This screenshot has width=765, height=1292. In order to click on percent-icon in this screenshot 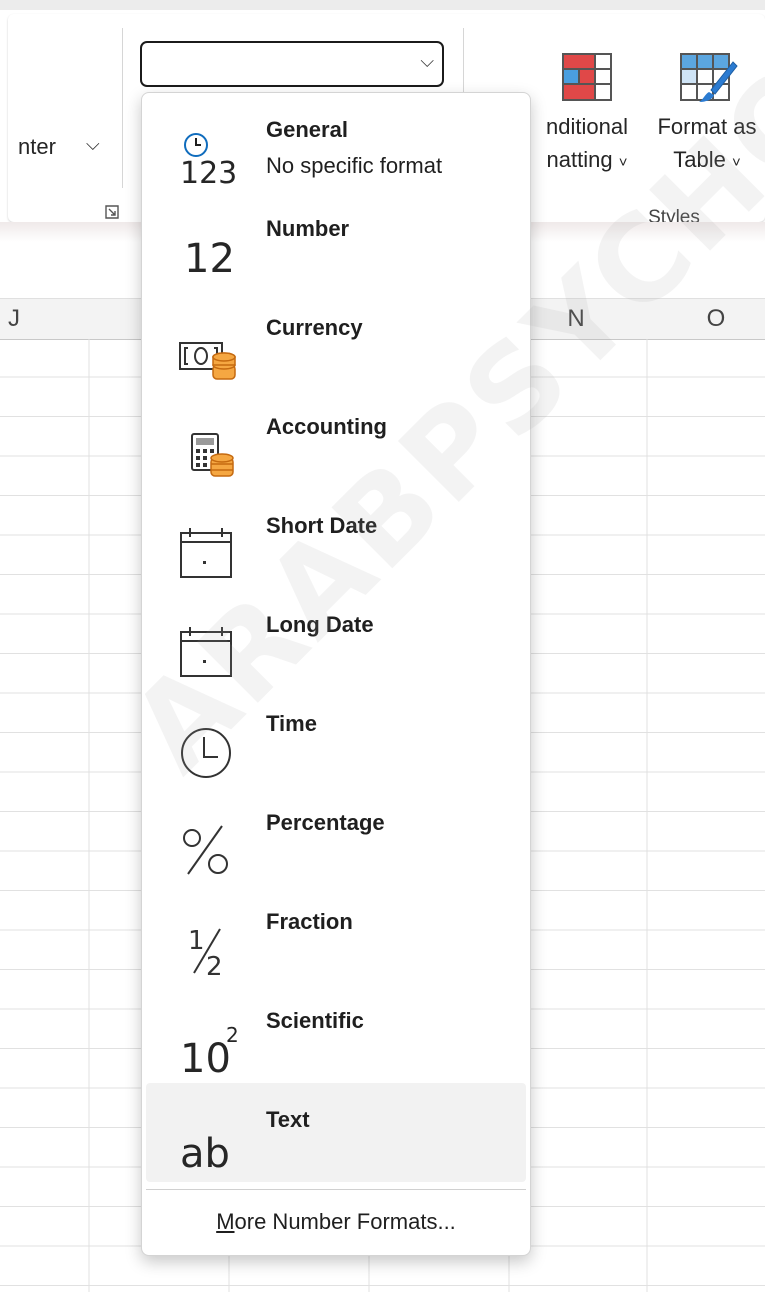, I will do `click(205, 850)`.